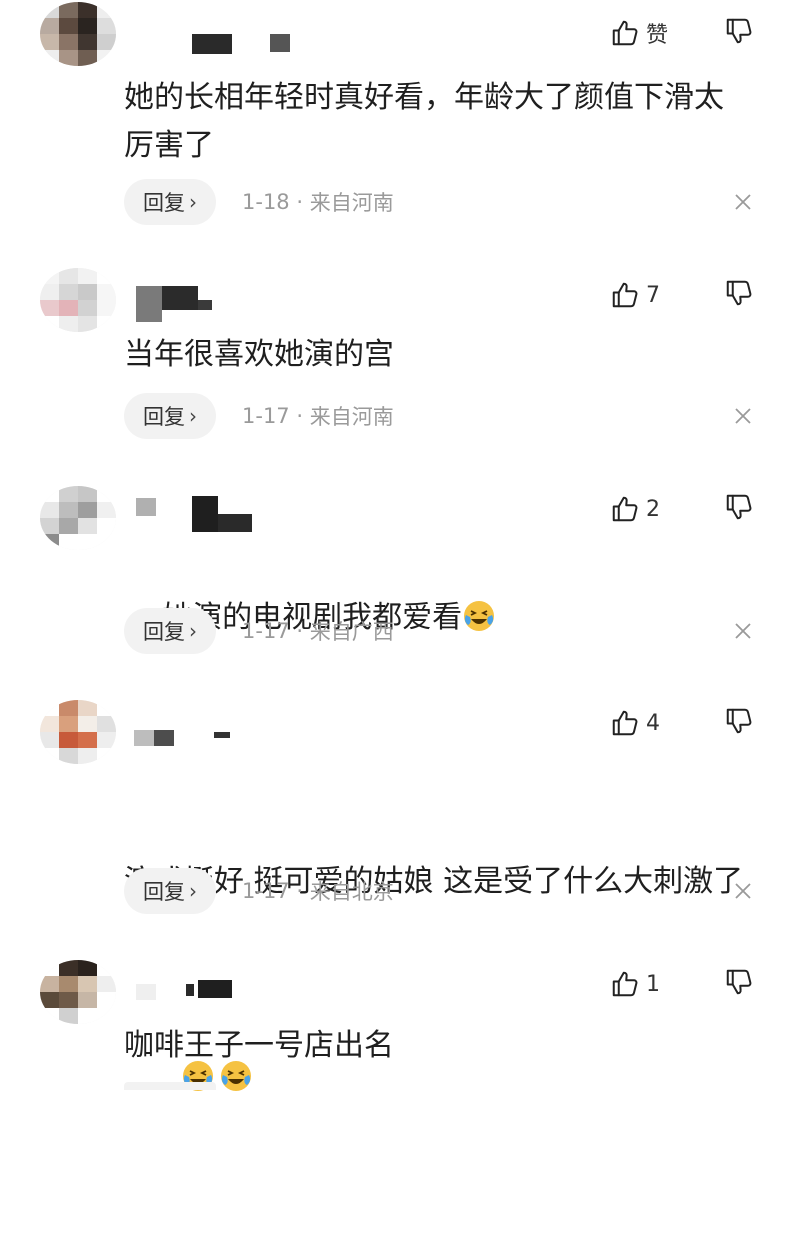 This screenshot has width=800, height=1246. I want to click on like-button: 赞, so click(639, 33).